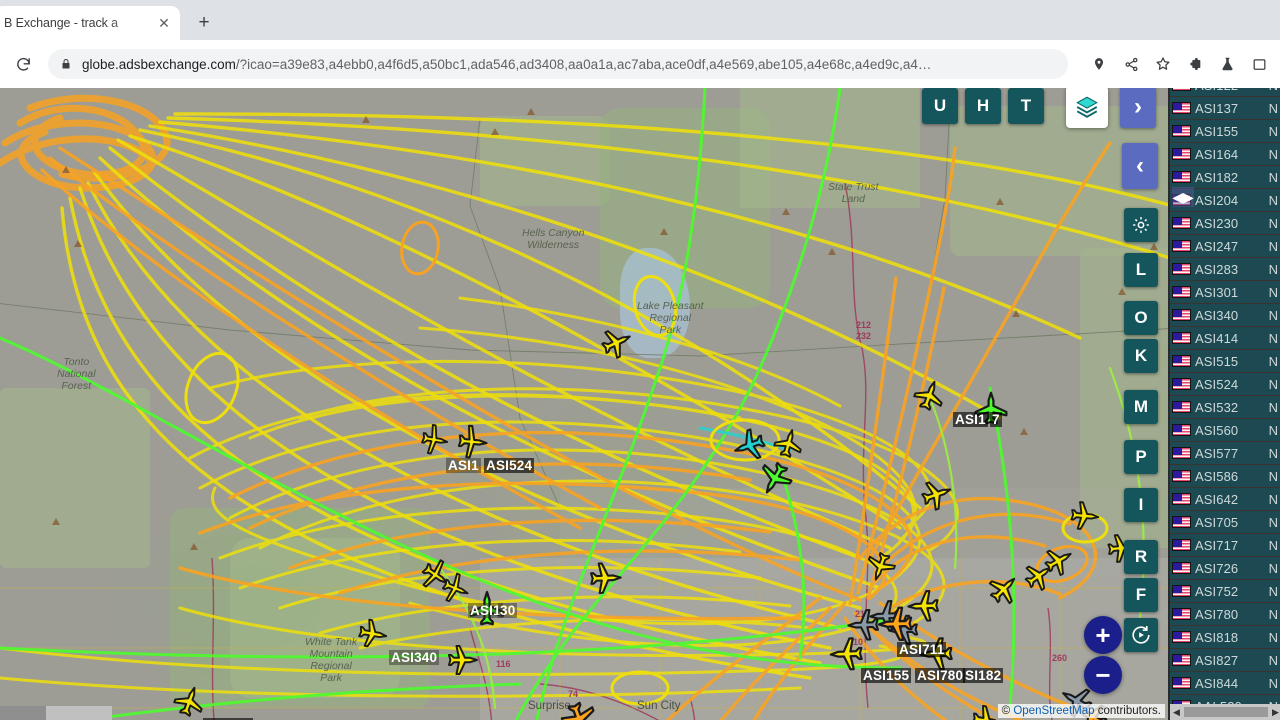  I want to click on expand-sidebar-button: ›, so click(1138, 108).